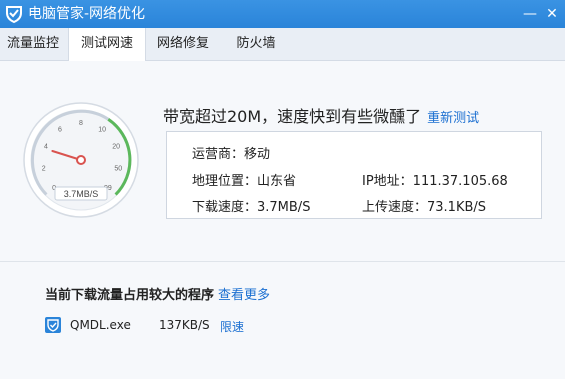 This screenshot has height=379, width=565. I want to click on result-headline: 带宽超过20M，速度快到有些微醺了 重新测试, so click(321, 115).